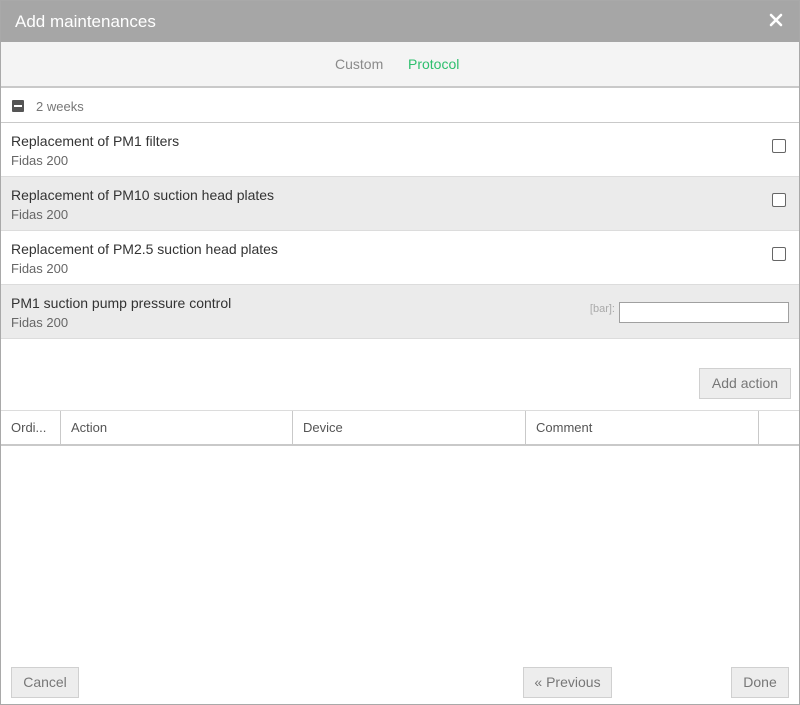  Describe the element at coordinates (776, 20) in the screenshot. I see `close-icon` at that location.